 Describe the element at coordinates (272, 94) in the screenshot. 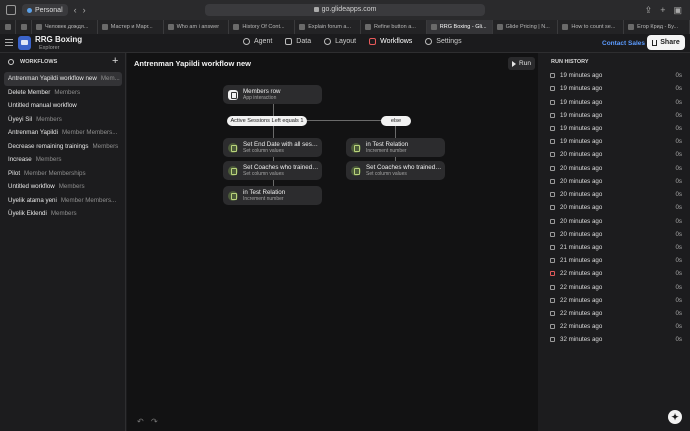

I see `trigger-node: Members row App interaction` at that location.